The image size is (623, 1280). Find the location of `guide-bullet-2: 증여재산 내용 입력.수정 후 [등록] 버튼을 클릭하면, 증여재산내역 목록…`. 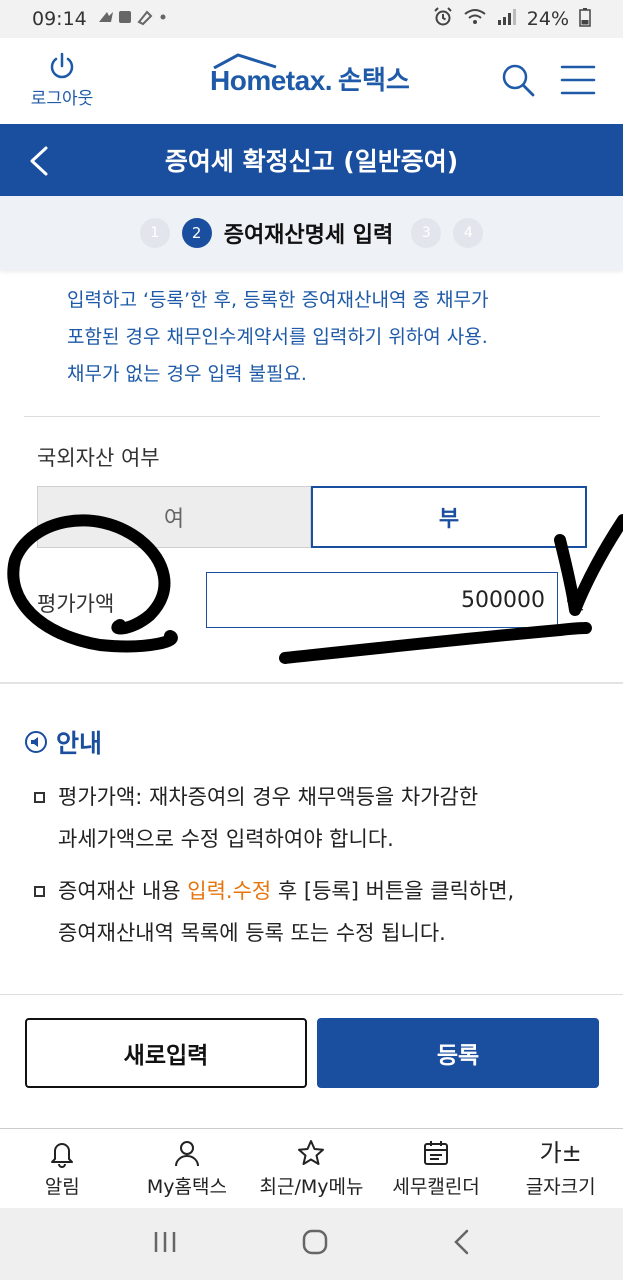

guide-bullet-2: 증여재산 내용 입력.수정 후 [등록] 버튼을 클릭하면, 증여재산내역 목록… is located at coordinates (314, 912).